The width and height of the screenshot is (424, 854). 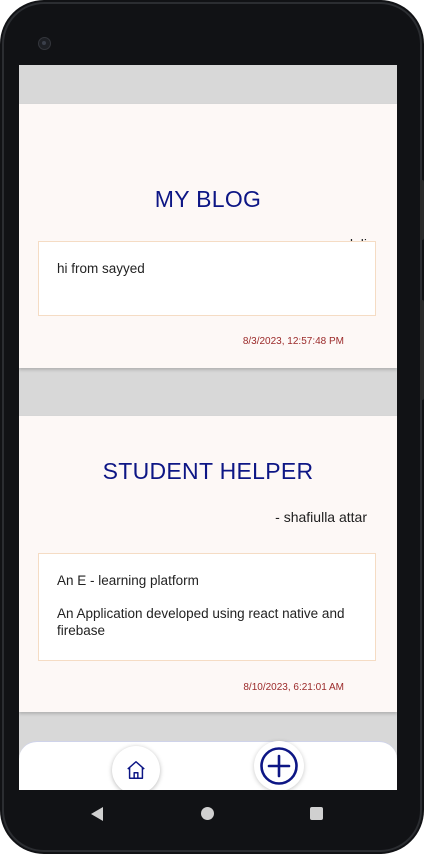 I want to click on volume-button, so click(x=422, y=210).